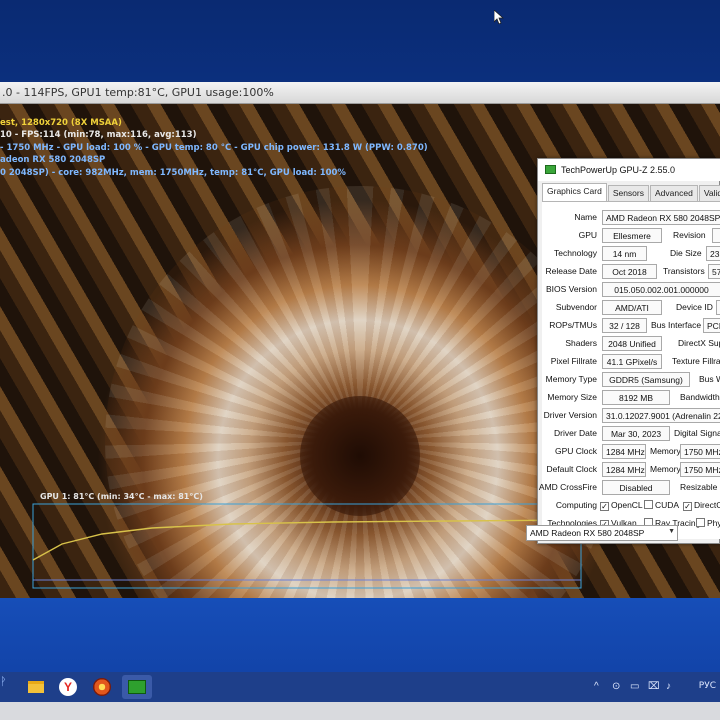  I want to click on row-computing: Computing ✓OpenCL CUDA ✓DirectComp, so click(631, 506).